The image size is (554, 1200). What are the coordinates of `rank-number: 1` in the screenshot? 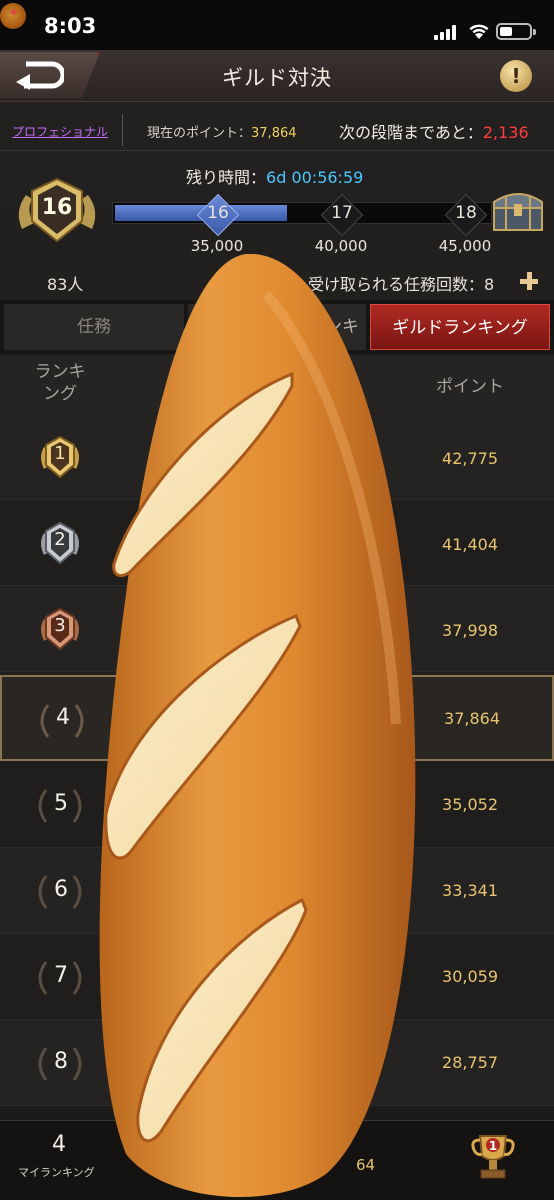 It's located at (60, 453).